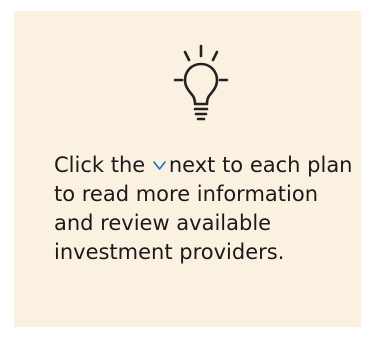  What do you see at coordinates (201, 82) in the screenshot?
I see `lightbulb-icon` at bounding box center [201, 82].